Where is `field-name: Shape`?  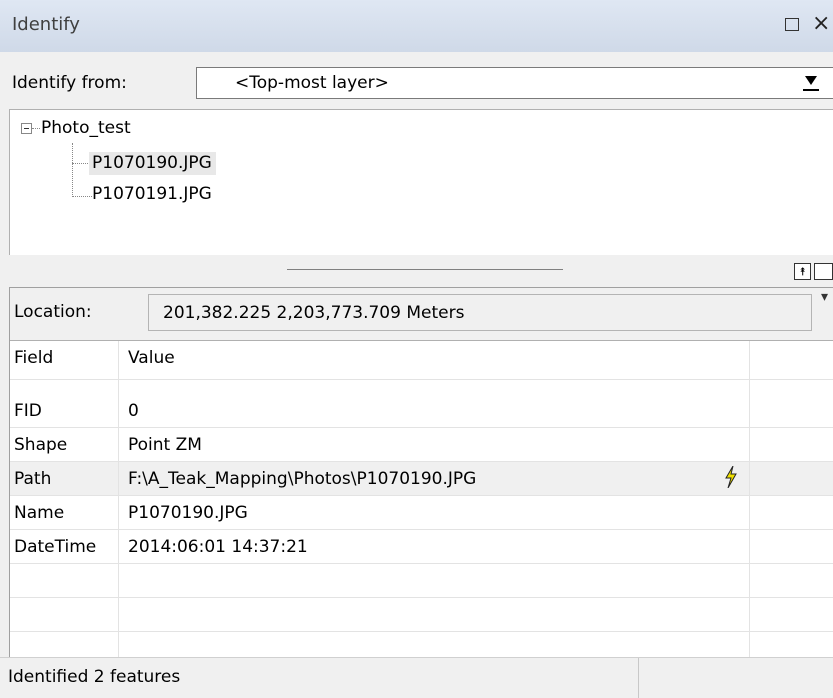
field-name: Shape is located at coordinates (41, 445).